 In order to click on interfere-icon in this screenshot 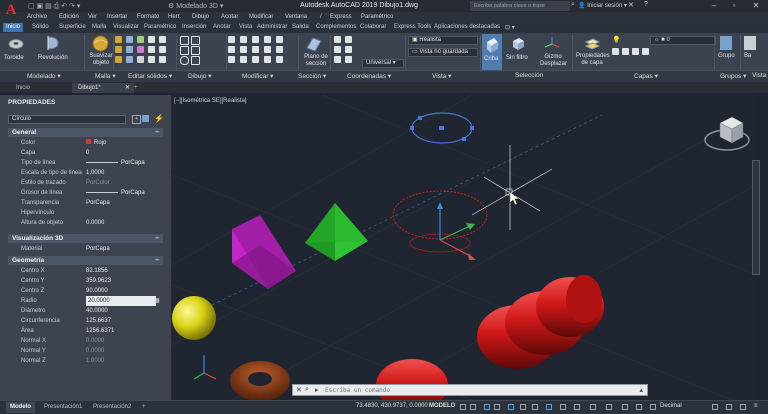, I will do `click(151, 59)`.